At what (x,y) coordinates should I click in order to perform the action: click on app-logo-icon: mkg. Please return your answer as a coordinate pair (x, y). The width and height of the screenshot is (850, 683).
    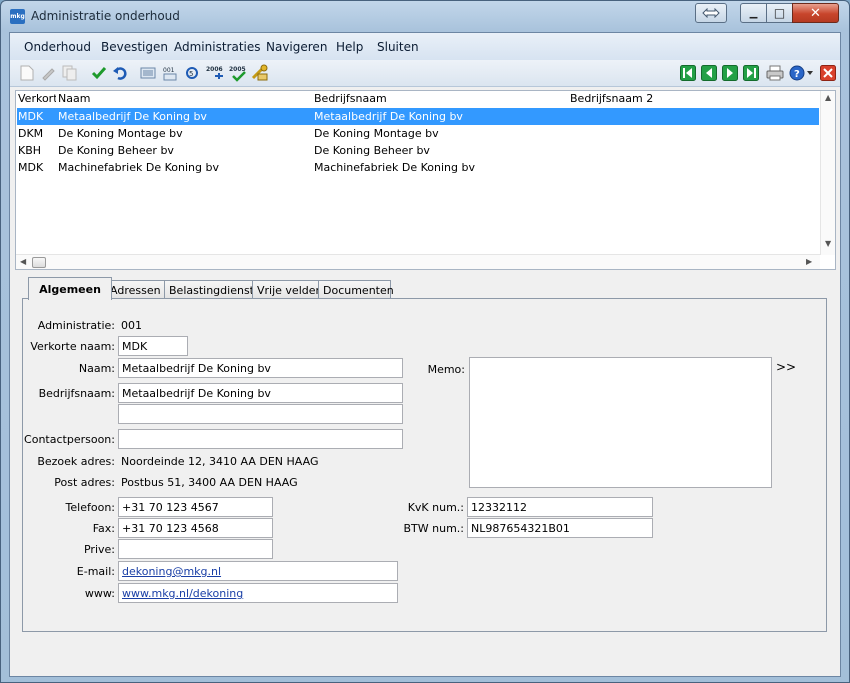
    Looking at the image, I should click on (17, 16).